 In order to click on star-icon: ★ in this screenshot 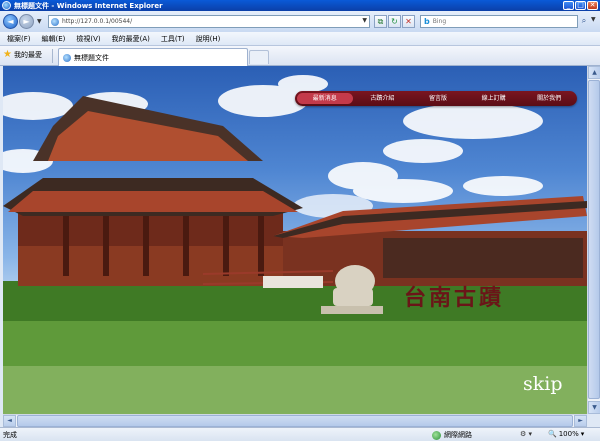, I will do `click(7, 54)`.